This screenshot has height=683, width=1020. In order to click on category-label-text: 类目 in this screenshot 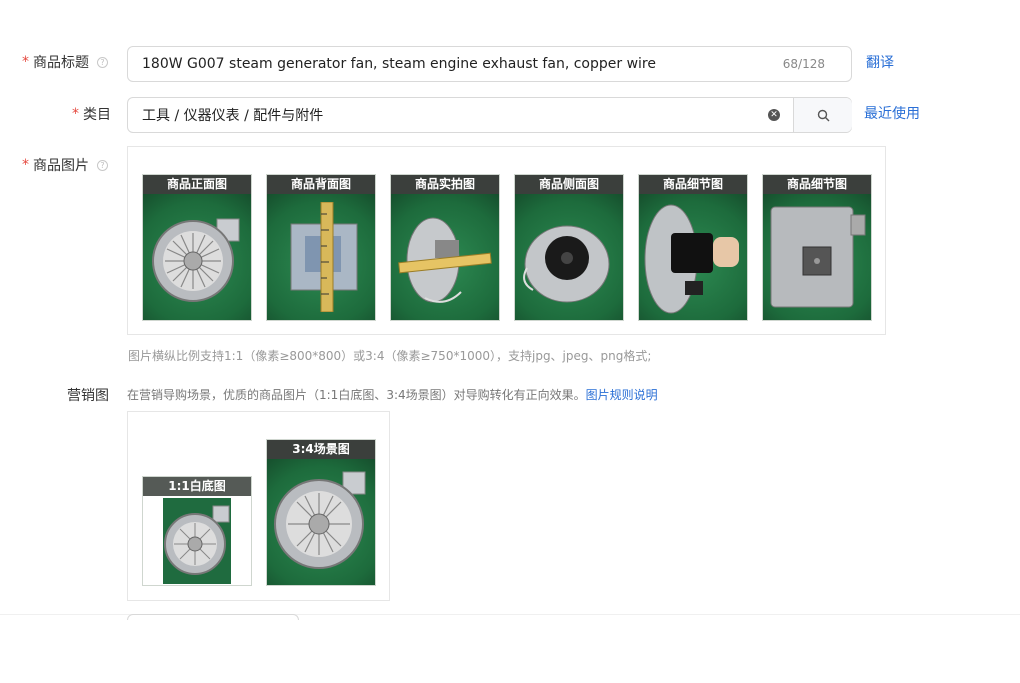, I will do `click(97, 115)`.